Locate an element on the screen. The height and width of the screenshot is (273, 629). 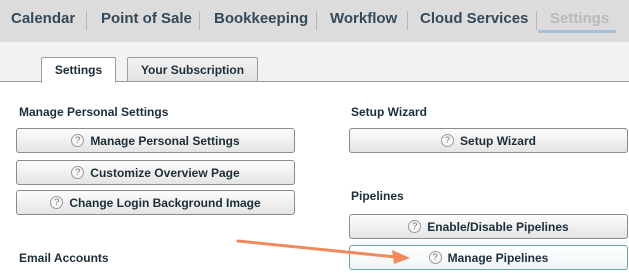
manage-personal-settings-heading: Manage Personal Settings is located at coordinates (94, 112).